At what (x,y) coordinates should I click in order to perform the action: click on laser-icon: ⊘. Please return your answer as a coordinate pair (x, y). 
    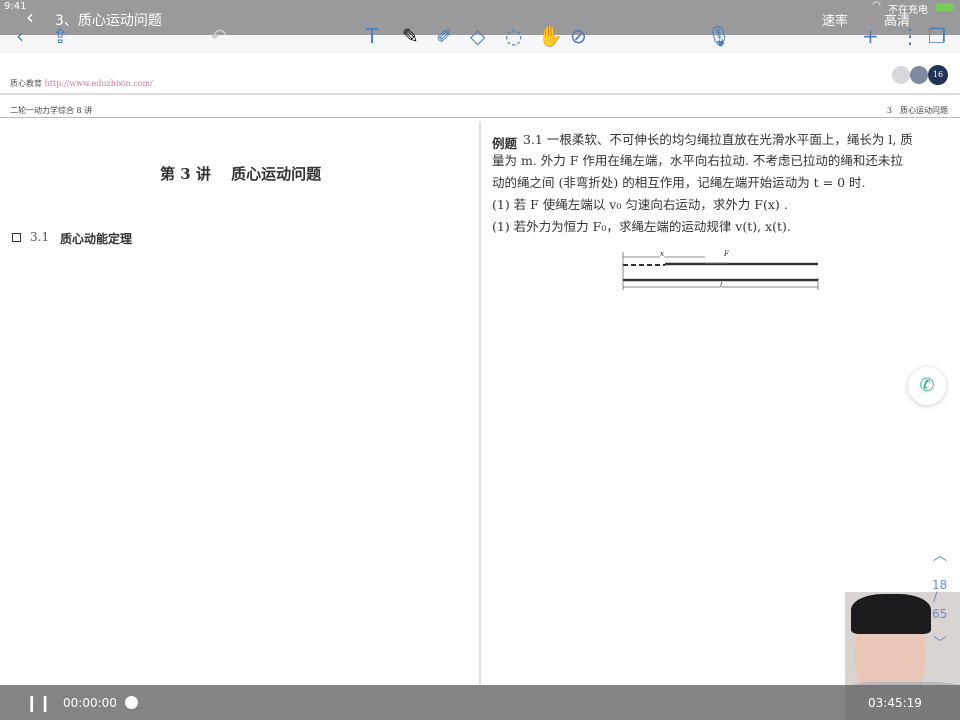
    Looking at the image, I should click on (578, 36).